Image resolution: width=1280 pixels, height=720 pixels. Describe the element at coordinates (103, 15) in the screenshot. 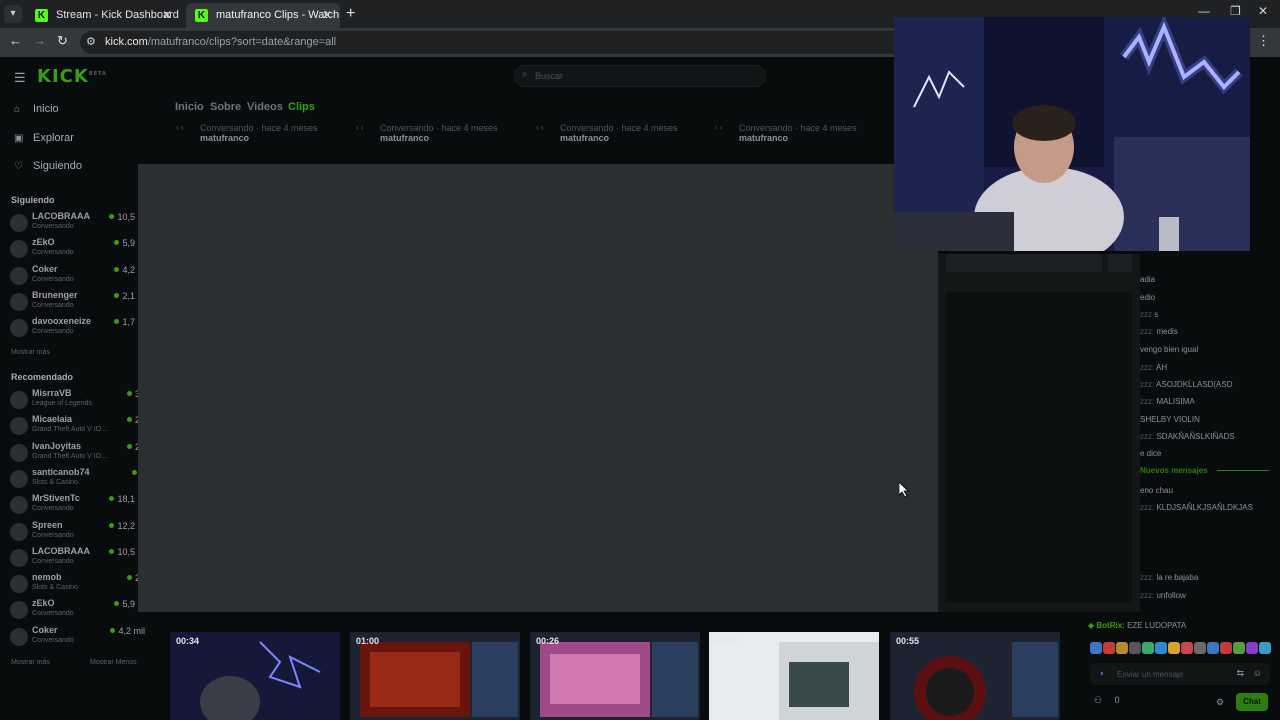

I see `browser-tab-kick-dashboard: K Stream - Kick Dashboard ✕` at that location.